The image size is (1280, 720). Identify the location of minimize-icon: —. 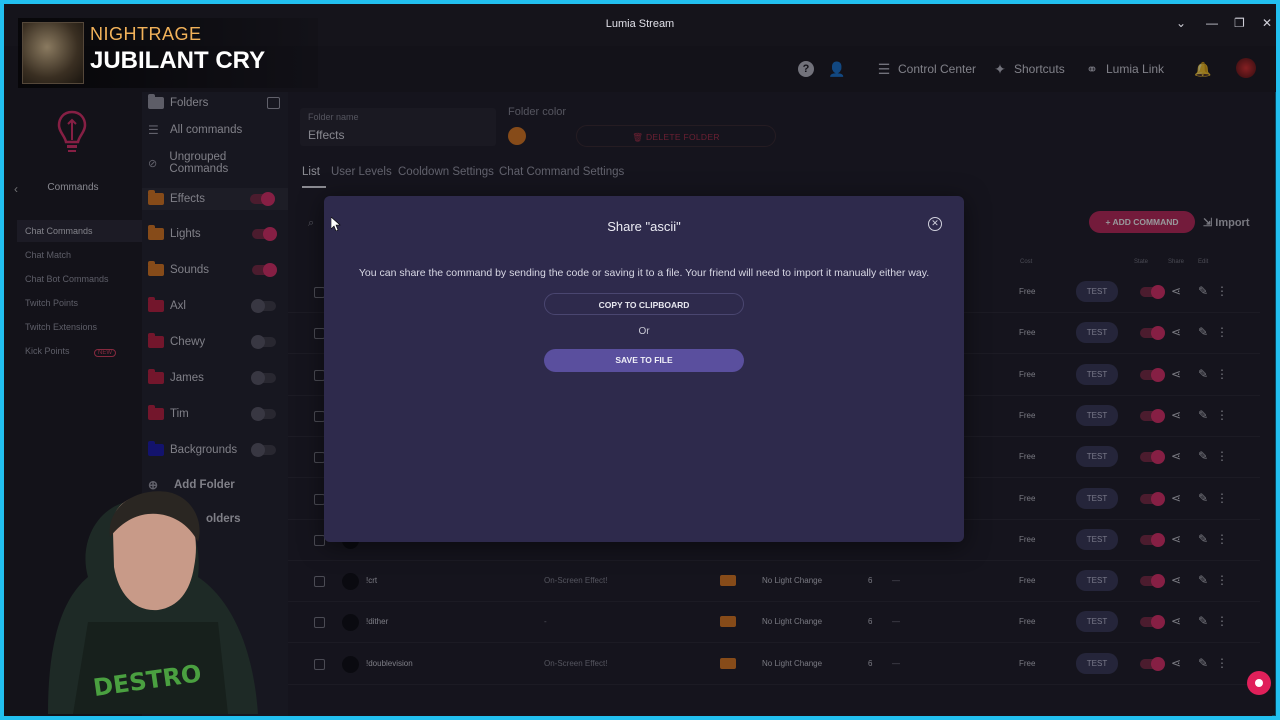
(1212, 23).